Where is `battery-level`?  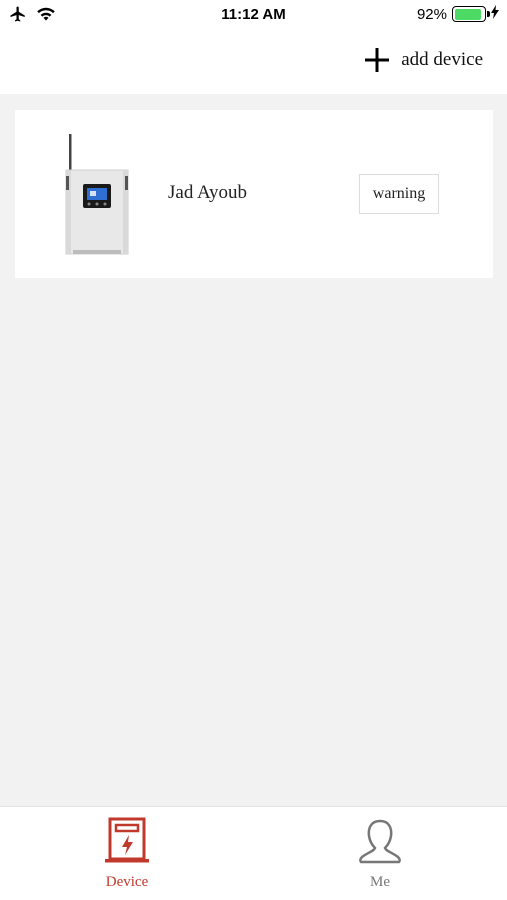
battery-level is located at coordinates (468, 14).